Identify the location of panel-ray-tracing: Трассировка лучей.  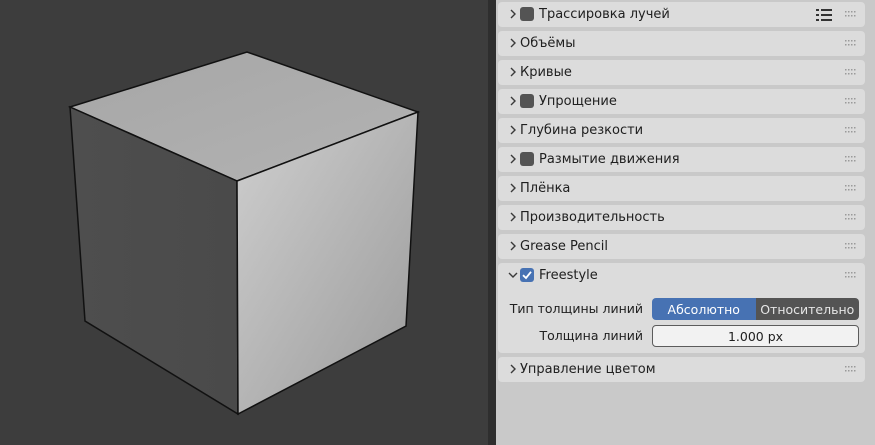
(681, 14).